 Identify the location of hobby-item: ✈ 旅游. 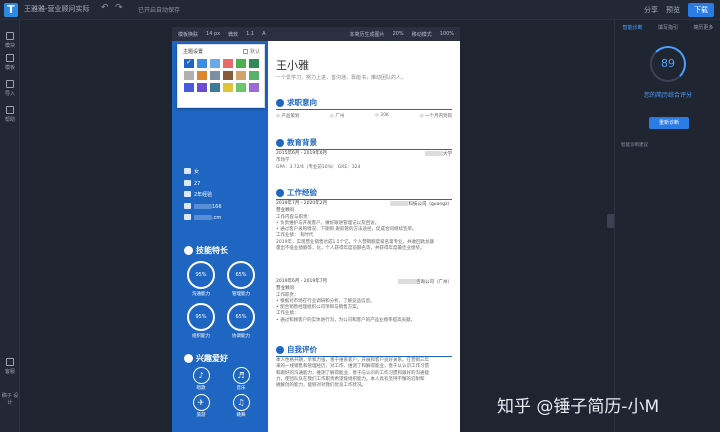
(201, 406).